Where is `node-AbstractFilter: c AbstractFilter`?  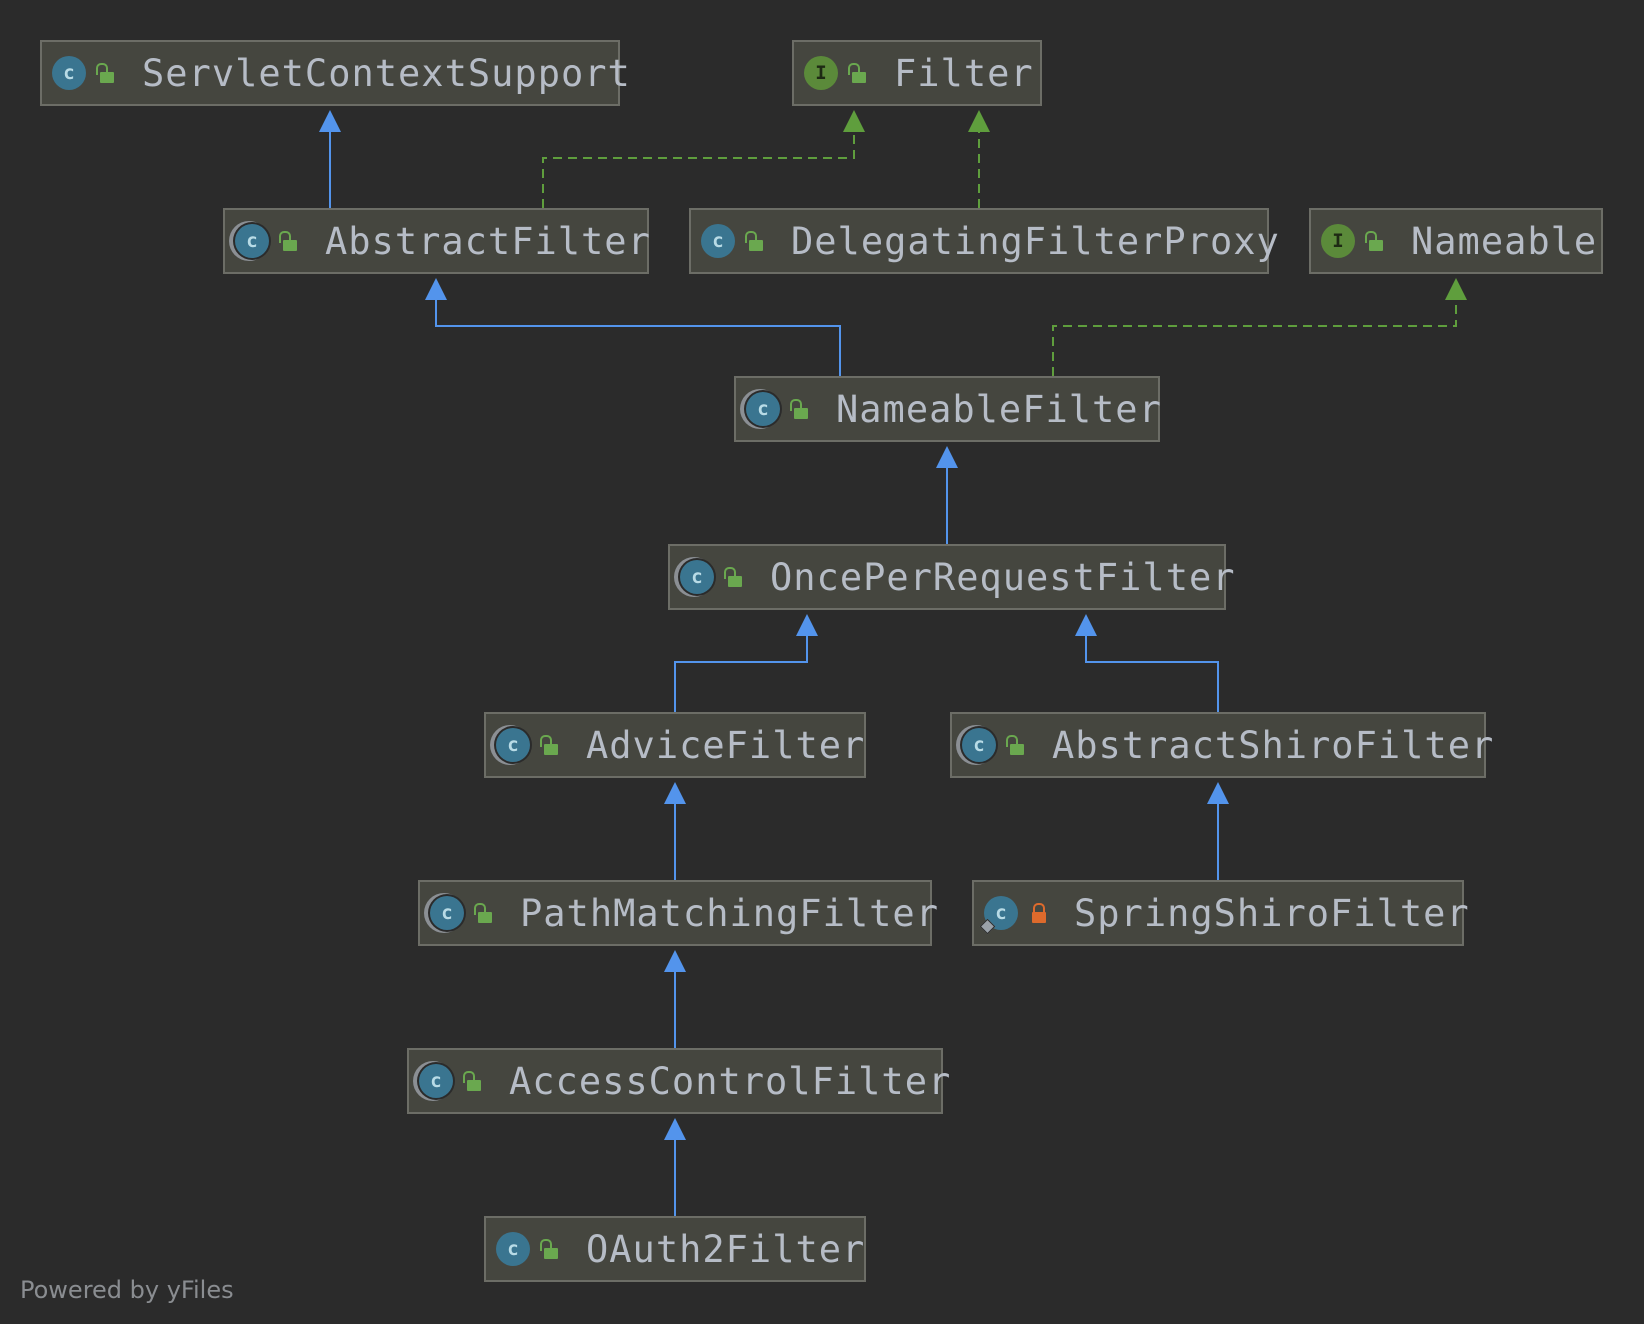
node-AbstractFilter: c AbstractFilter is located at coordinates (437, 241).